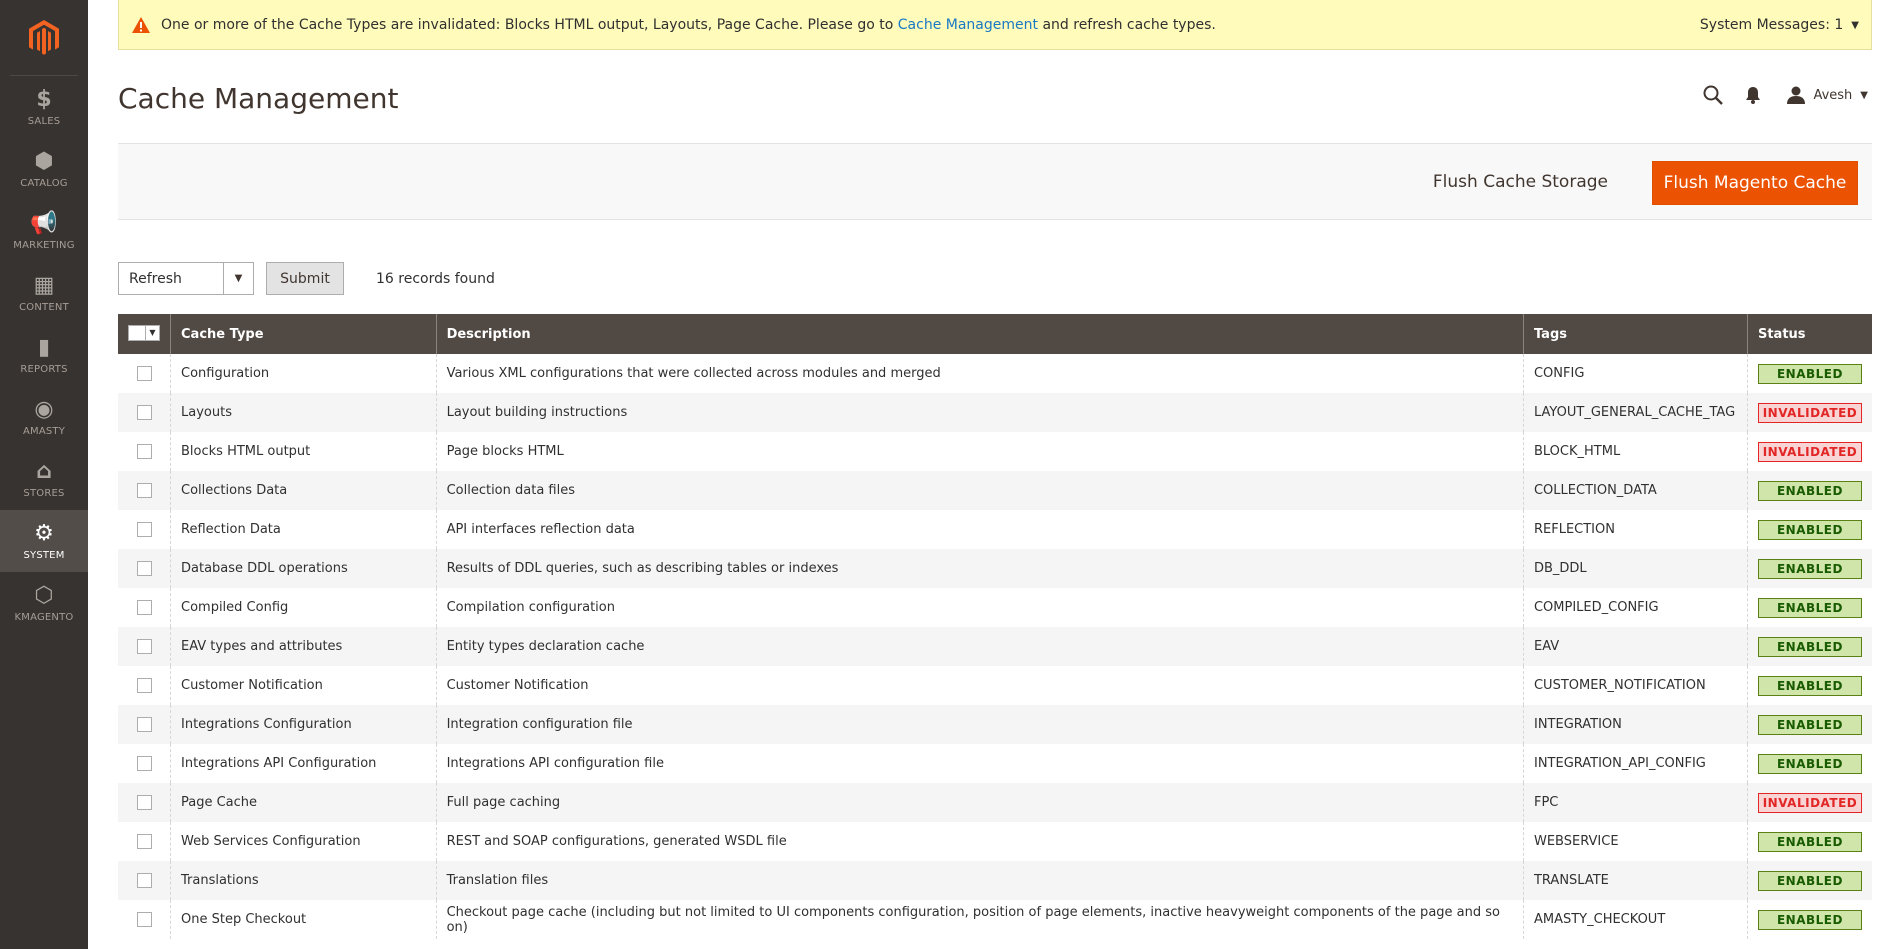  I want to click on column-header-description: Description, so click(980, 334).